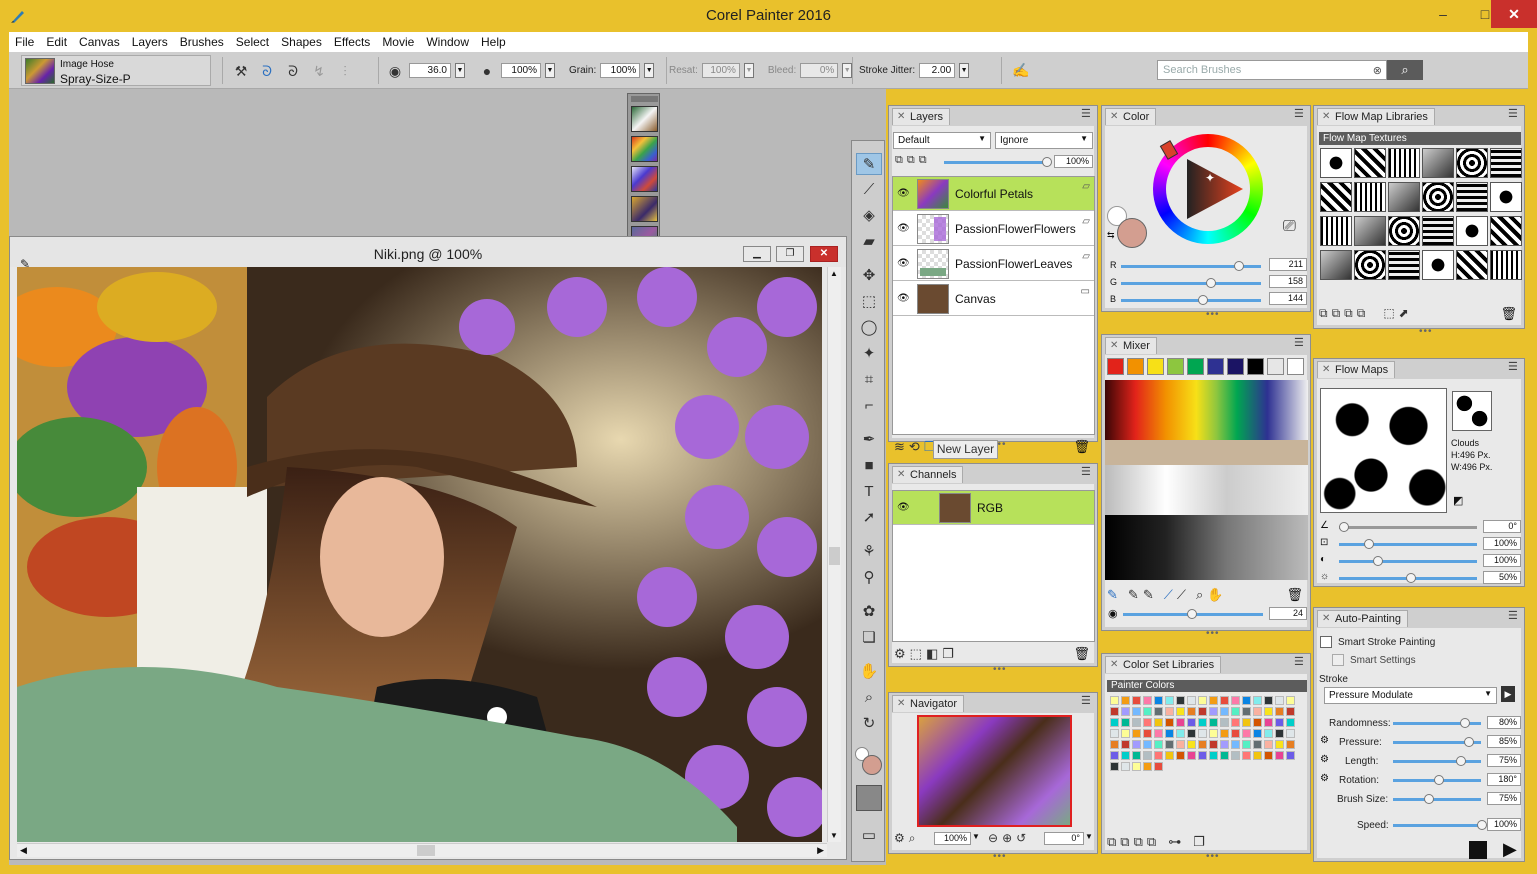  What do you see at coordinates (903, 193) in the screenshot?
I see `eye-icon: 👁` at bounding box center [903, 193].